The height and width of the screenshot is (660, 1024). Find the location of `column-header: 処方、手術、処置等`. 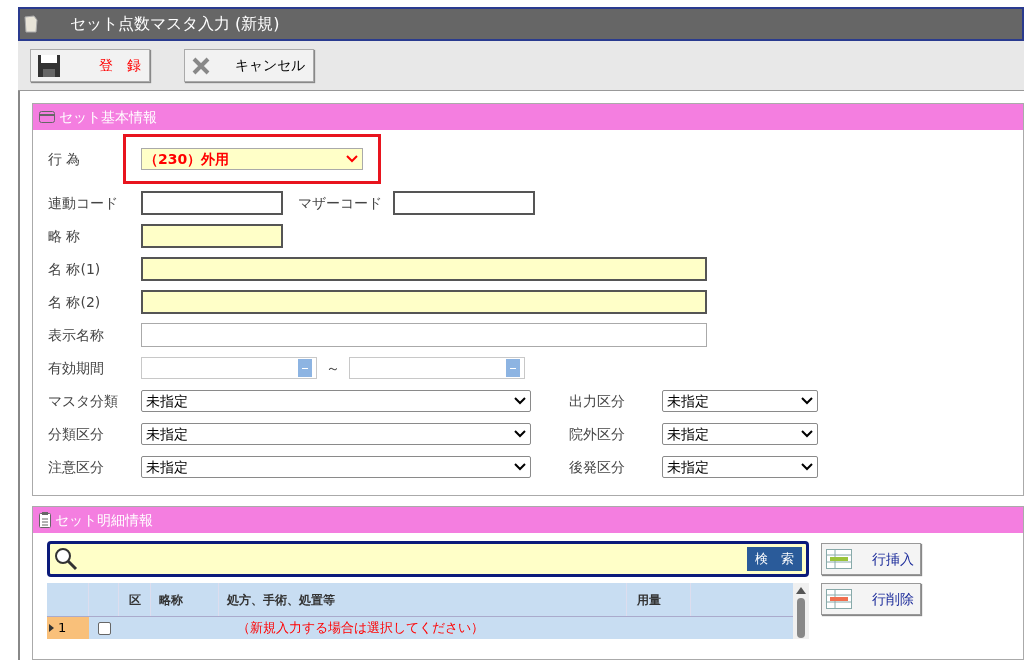

column-header: 処方、手術、処置等 is located at coordinates (423, 599).